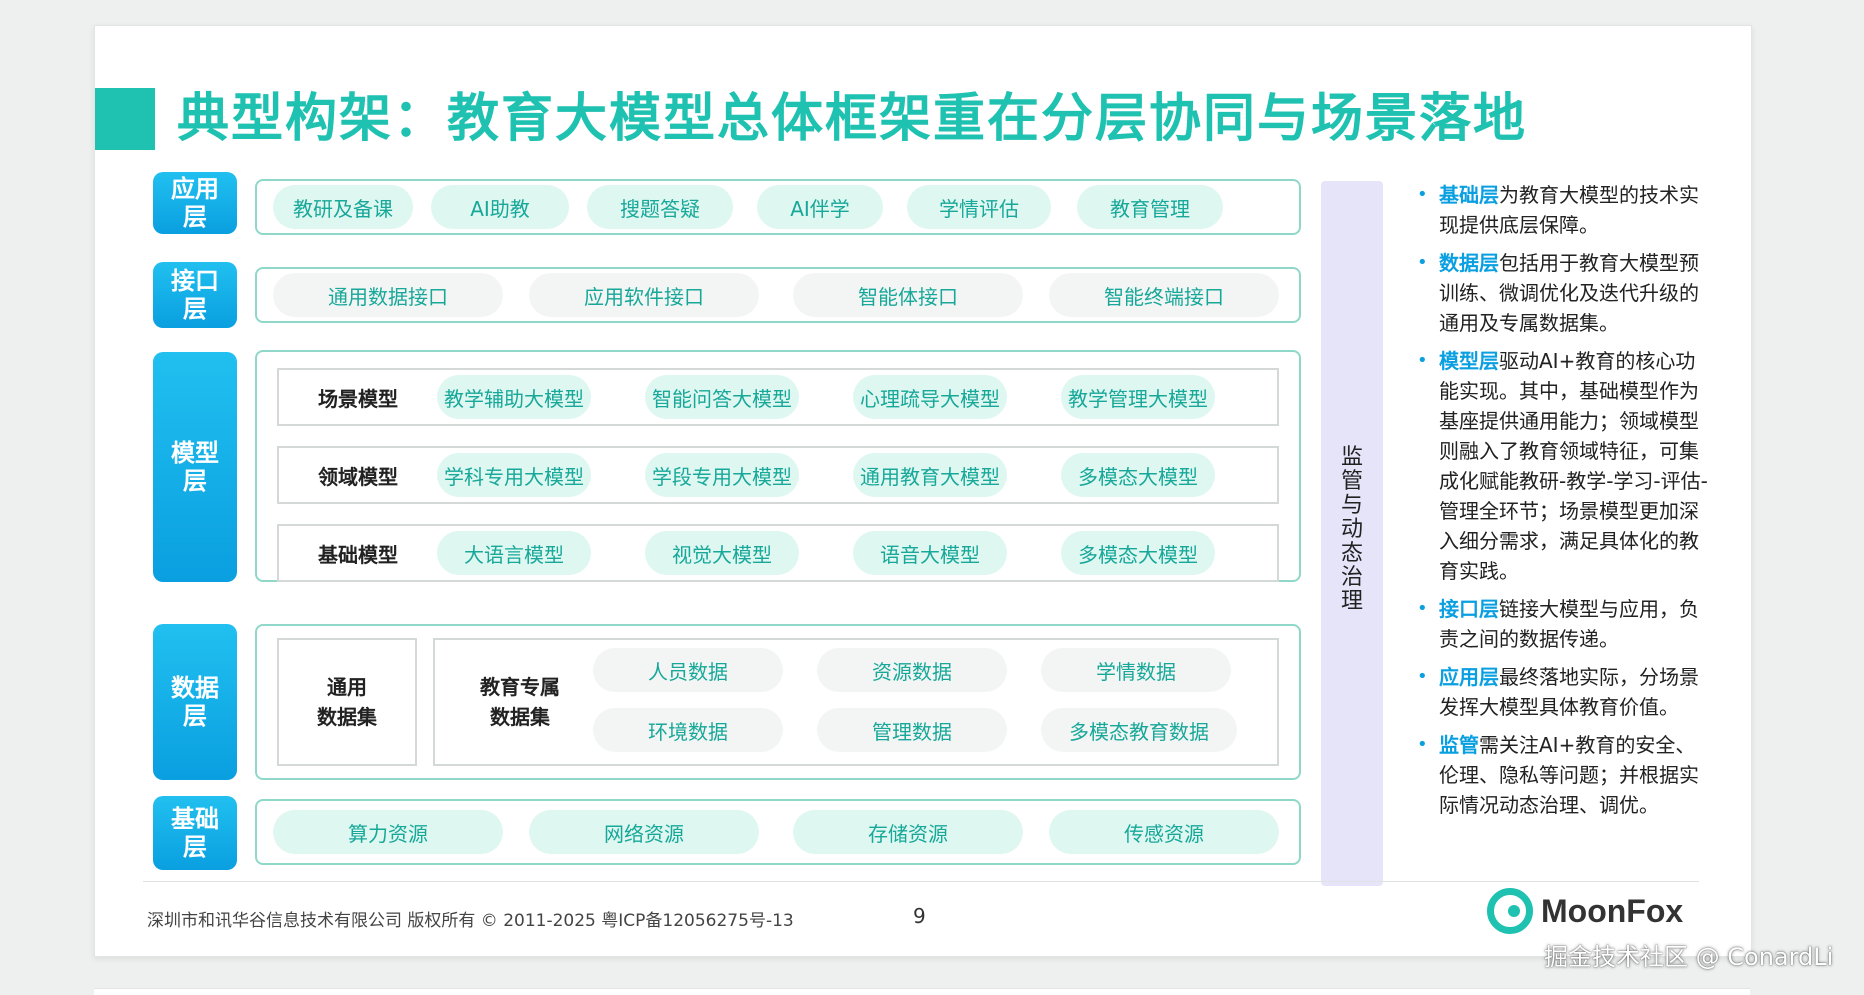 The width and height of the screenshot is (1864, 995). Describe the element at coordinates (358, 398) in the screenshot. I see `row-label-scene: 场景模型` at that location.